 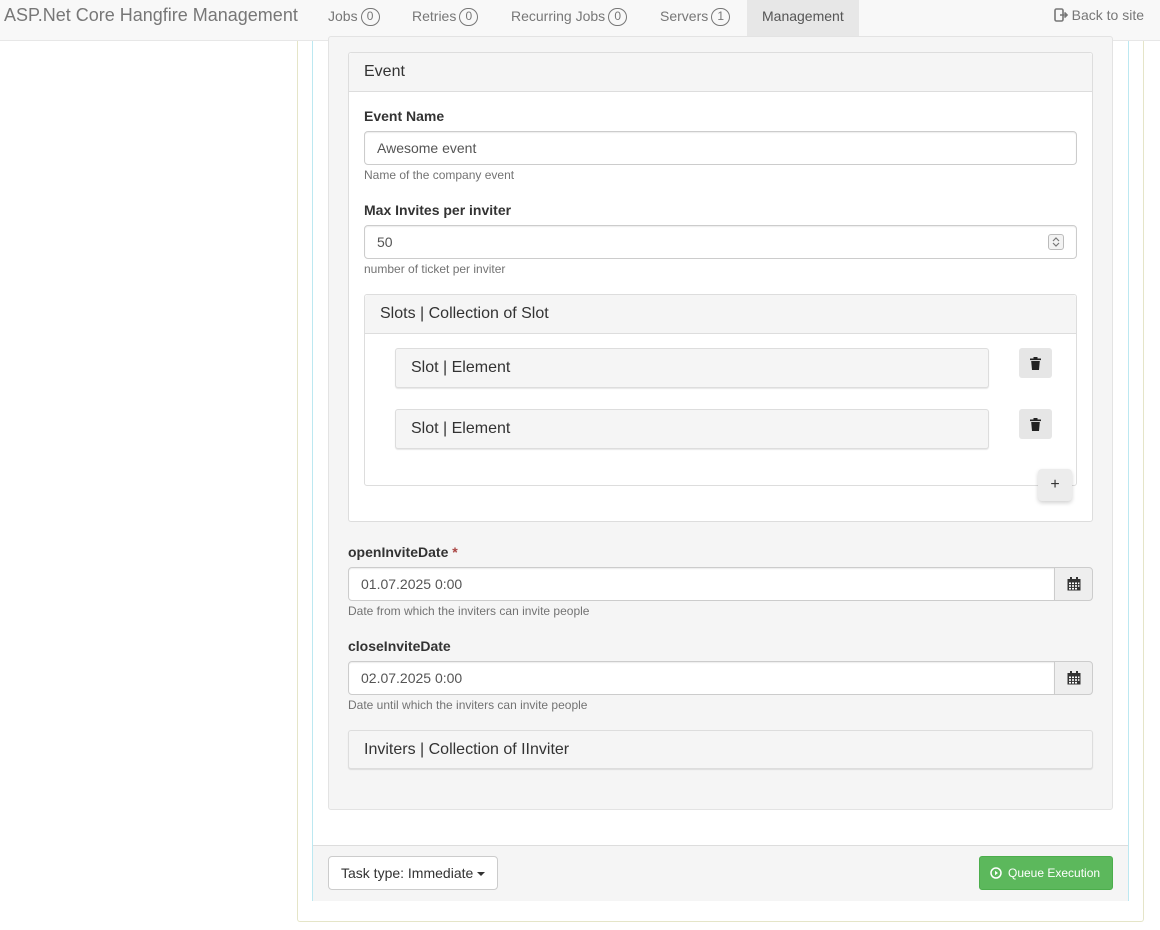 What do you see at coordinates (720, 390) in the screenshot?
I see `slots-panel: Slots | Collection of Slot` at bounding box center [720, 390].